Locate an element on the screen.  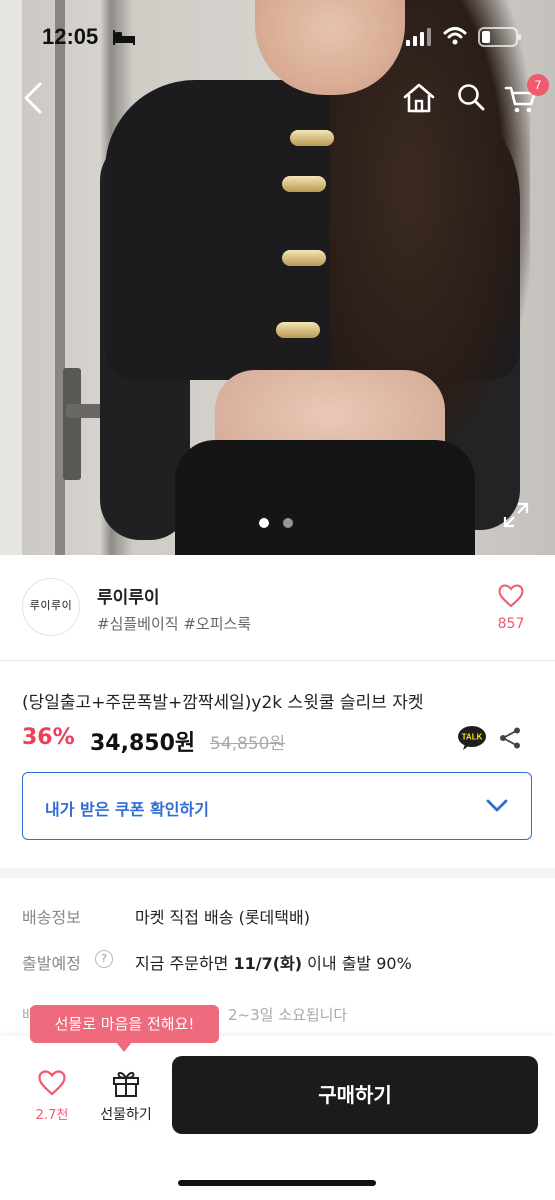
eta-prefix: 지금 주문하면 is located at coordinates (184, 963).